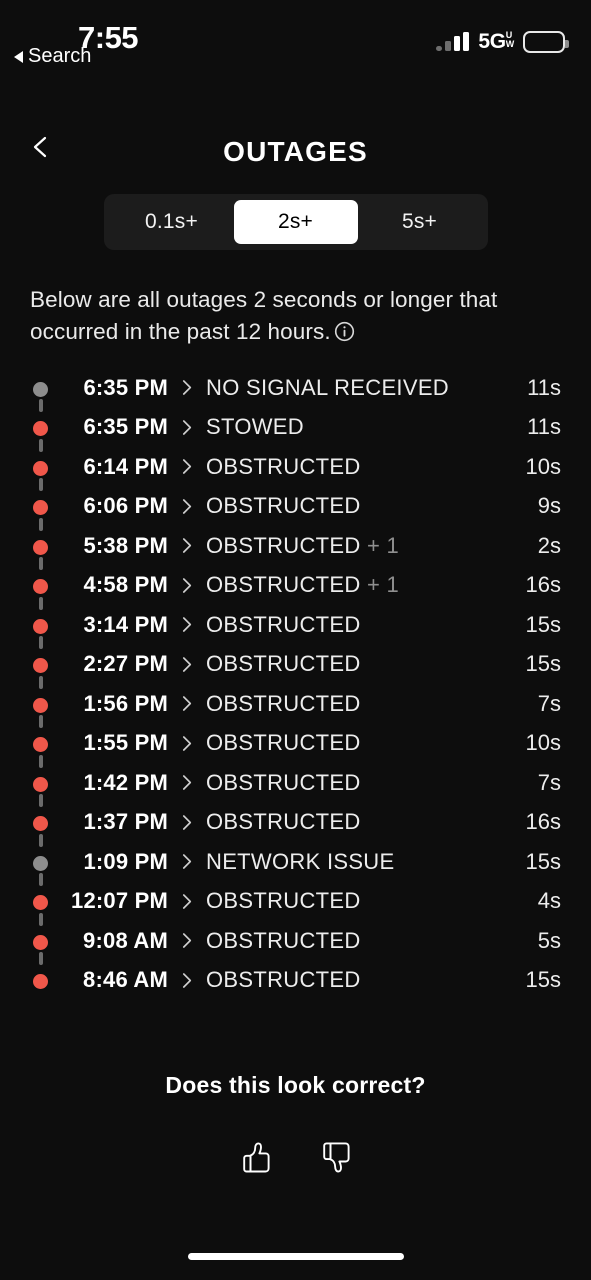 The height and width of the screenshot is (1280, 591). Describe the element at coordinates (295, 706) in the screenshot. I see `outage-row: 1:56 PM OBSTRUCTED 7s` at that location.